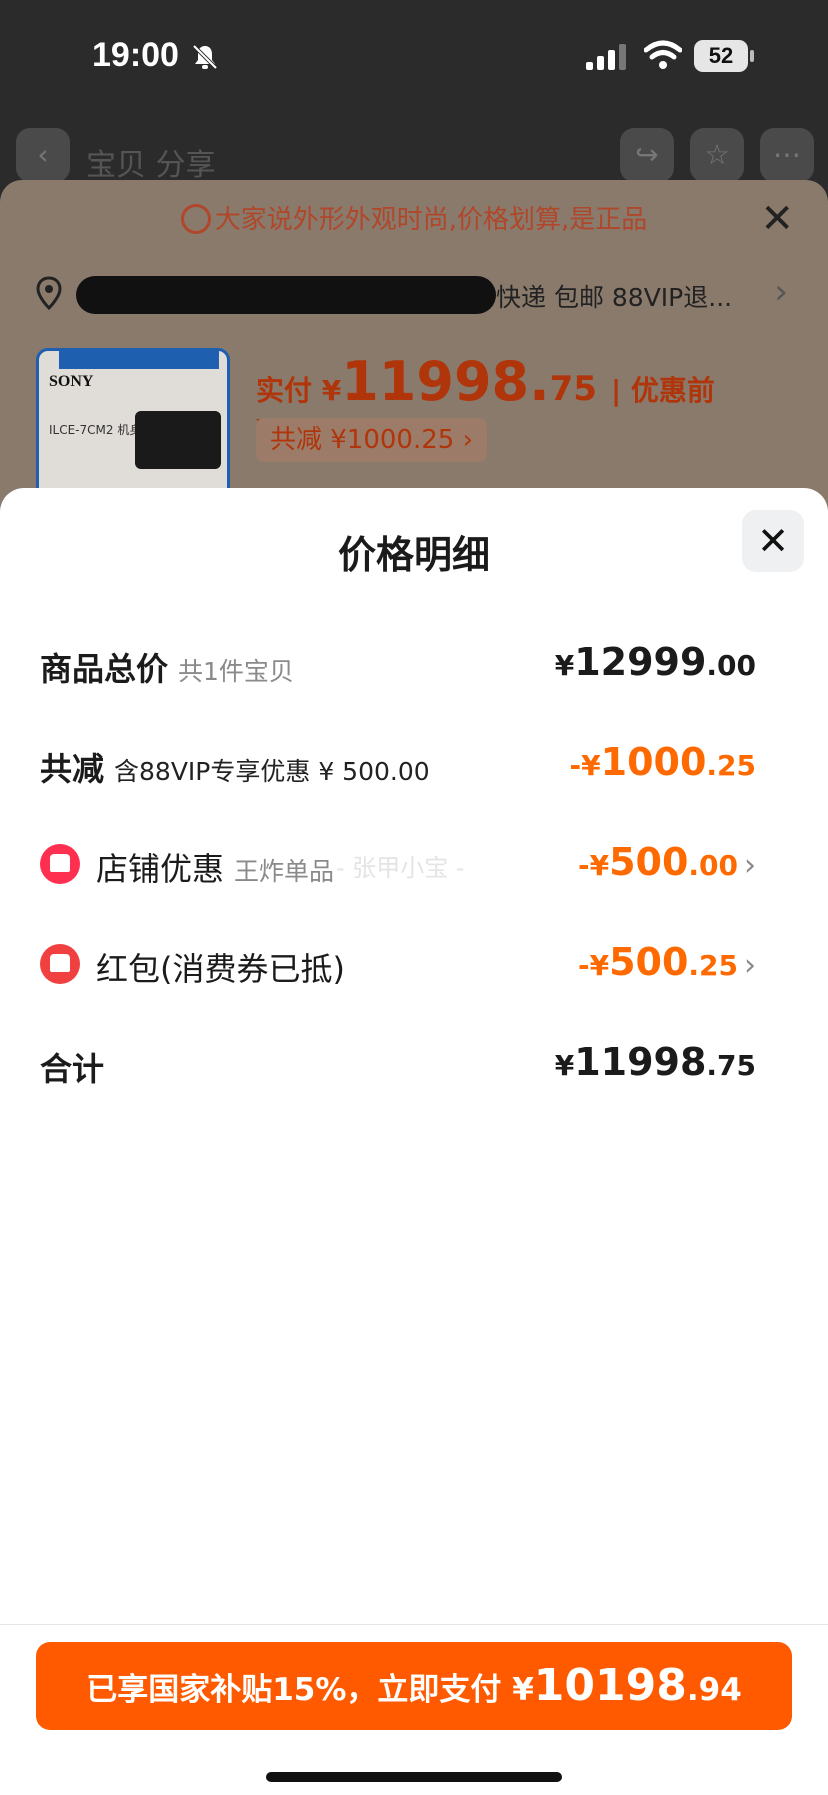 The image size is (828, 1795). Describe the element at coordinates (647, 155) in the screenshot. I see `share-icon: ↪` at that location.